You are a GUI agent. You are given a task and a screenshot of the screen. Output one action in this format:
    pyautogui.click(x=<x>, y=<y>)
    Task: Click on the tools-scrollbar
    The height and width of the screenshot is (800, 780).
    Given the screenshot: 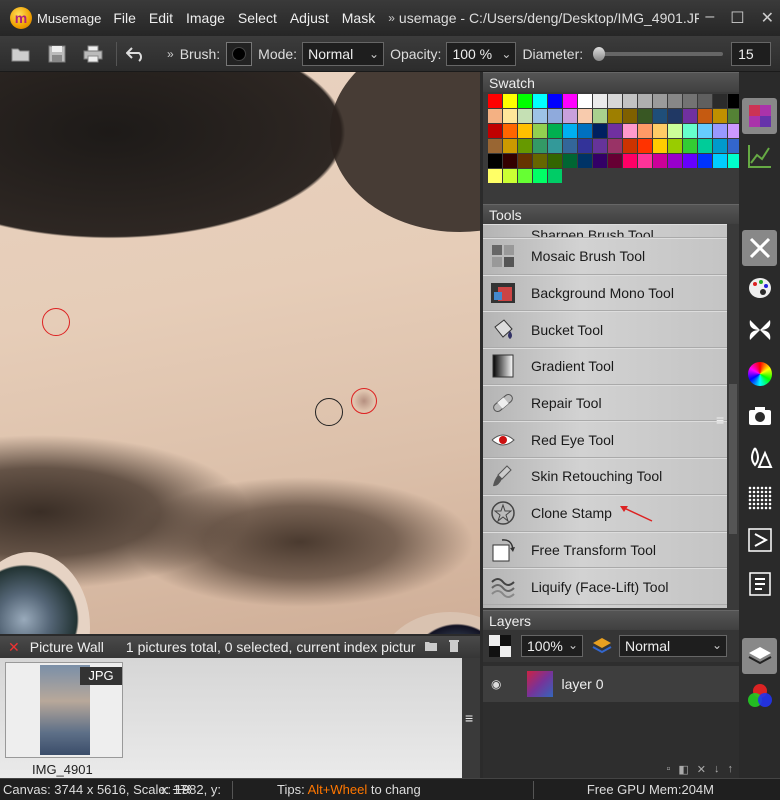 What is the action you would take?
    pyautogui.click(x=733, y=416)
    